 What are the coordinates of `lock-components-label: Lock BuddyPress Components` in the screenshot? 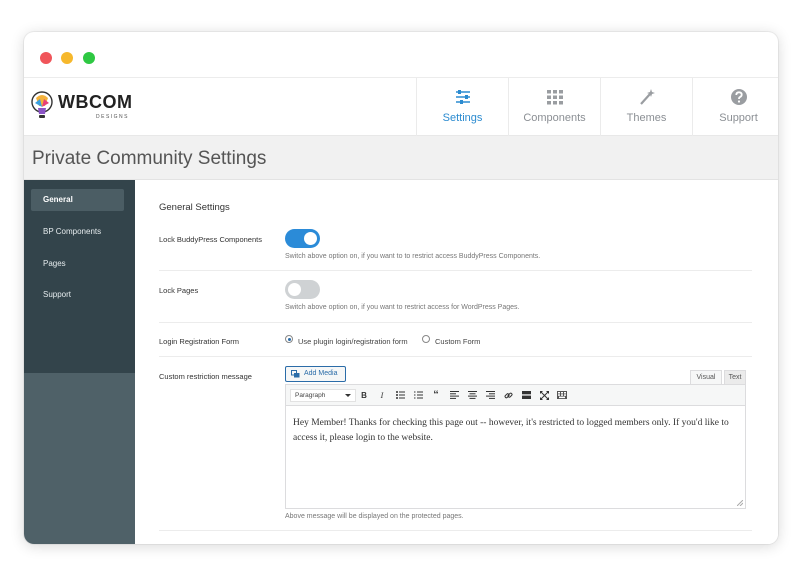 It's located at (210, 239).